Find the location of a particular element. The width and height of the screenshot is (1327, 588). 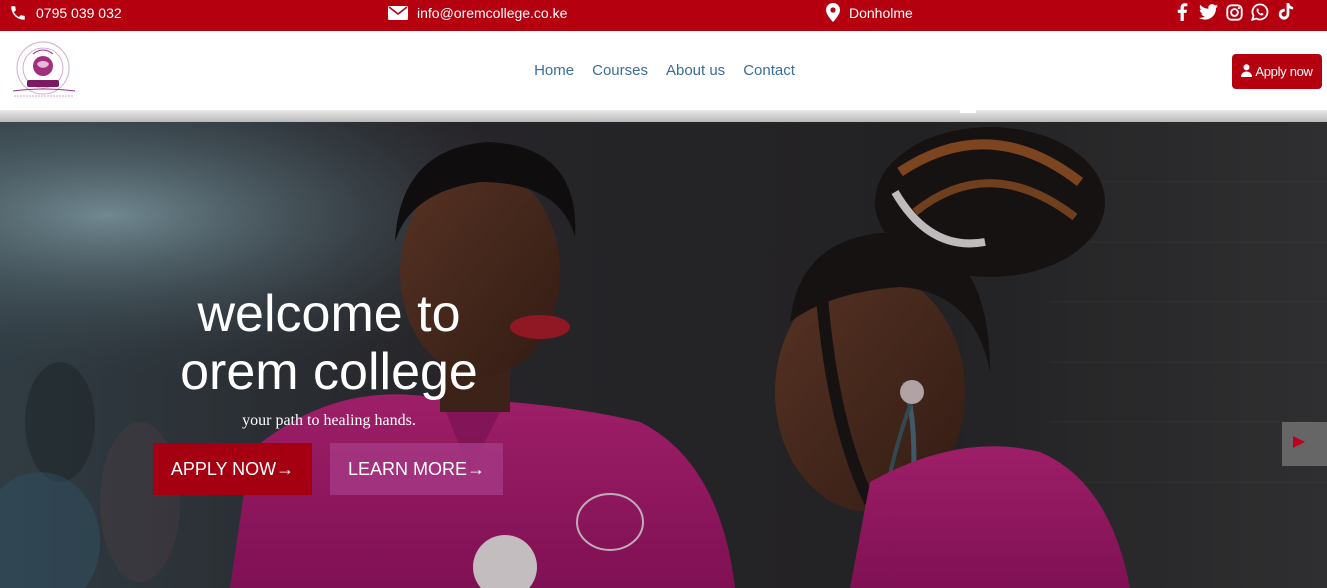

apply-now-button: Apply now is located at coordinates (1277, 71).